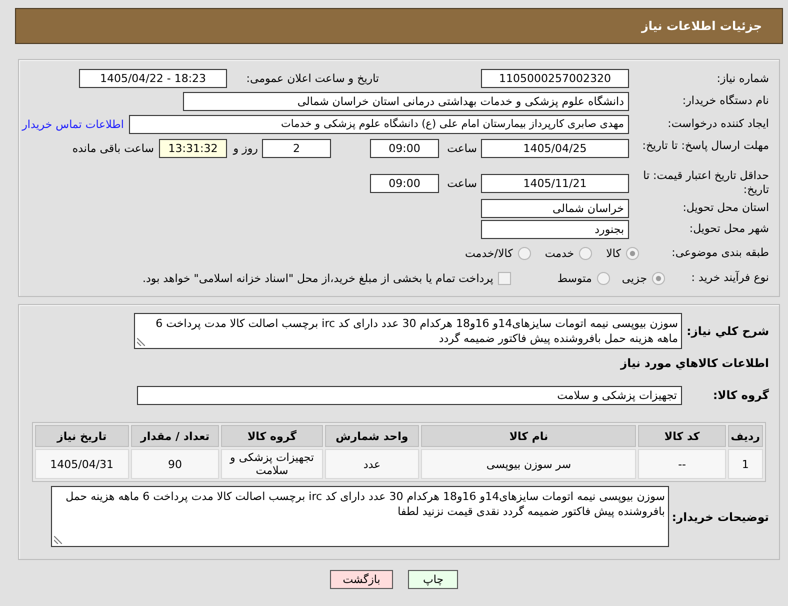 This screenshot has width=788, height=606. Describe the element at coordinates (113, 149) in the screenshot. I see `remaining-label: ساعت باقی مانده` at that location.